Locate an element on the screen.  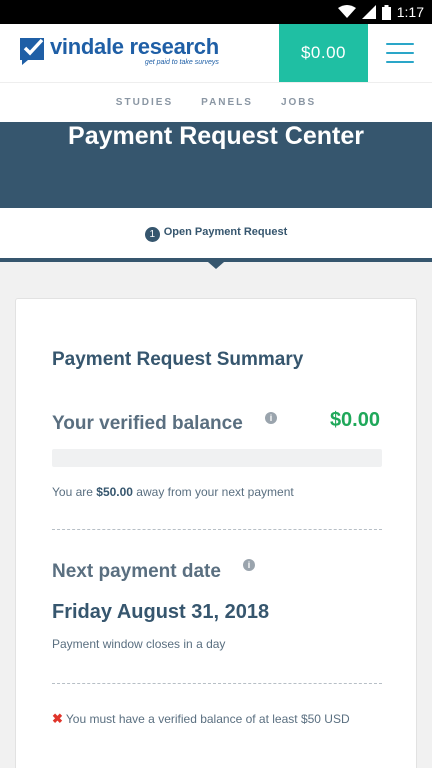
balance-button: $0.00 is located at coordinates (323, 53).